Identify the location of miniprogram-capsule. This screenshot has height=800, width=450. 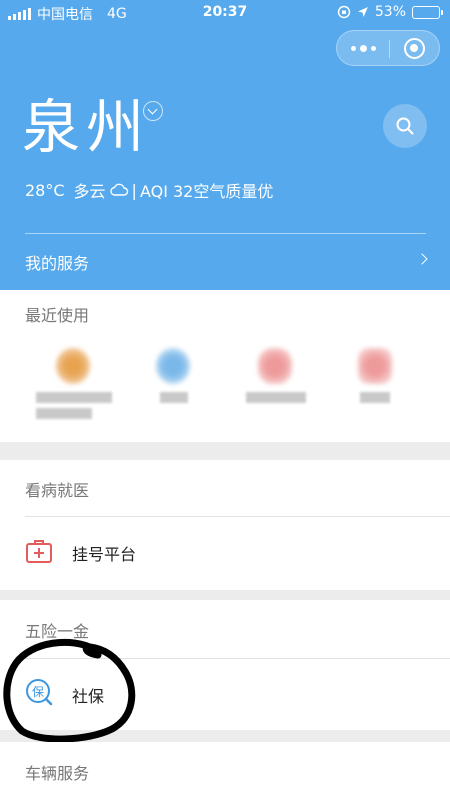
(388, 48).